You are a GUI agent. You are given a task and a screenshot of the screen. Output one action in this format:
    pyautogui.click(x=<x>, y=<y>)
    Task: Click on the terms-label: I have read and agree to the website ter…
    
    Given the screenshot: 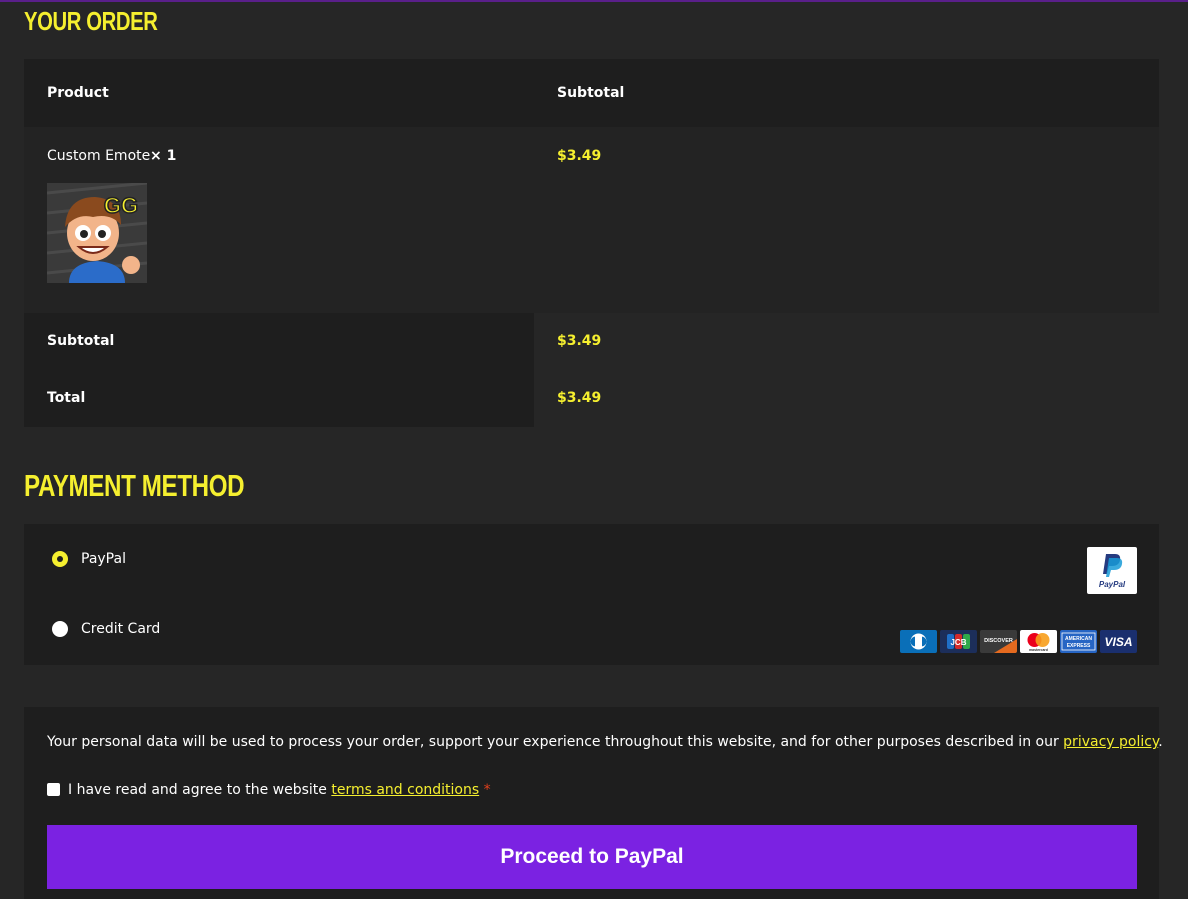 What is the action you would take?
    pyautogui.click(x=279, y=790)
    